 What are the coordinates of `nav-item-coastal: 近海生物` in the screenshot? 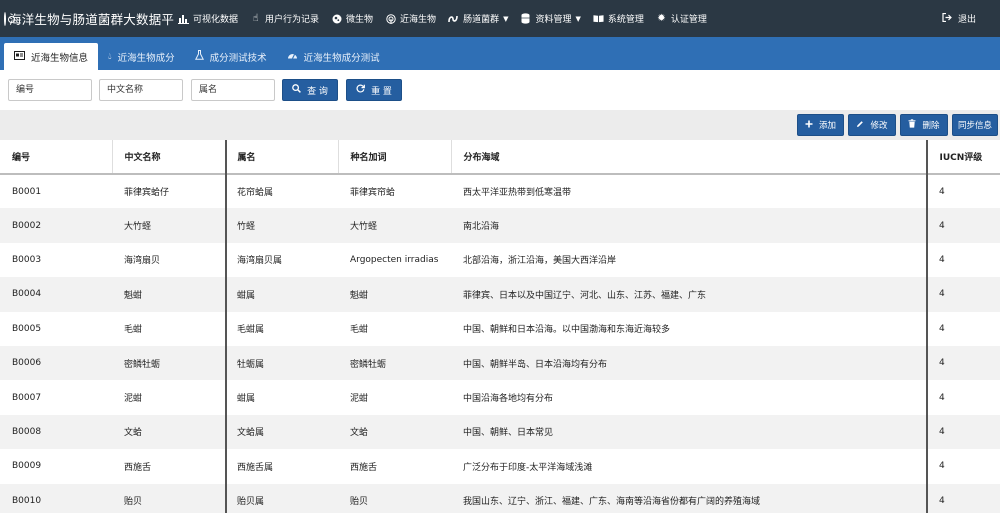 It's located at (410, 18).